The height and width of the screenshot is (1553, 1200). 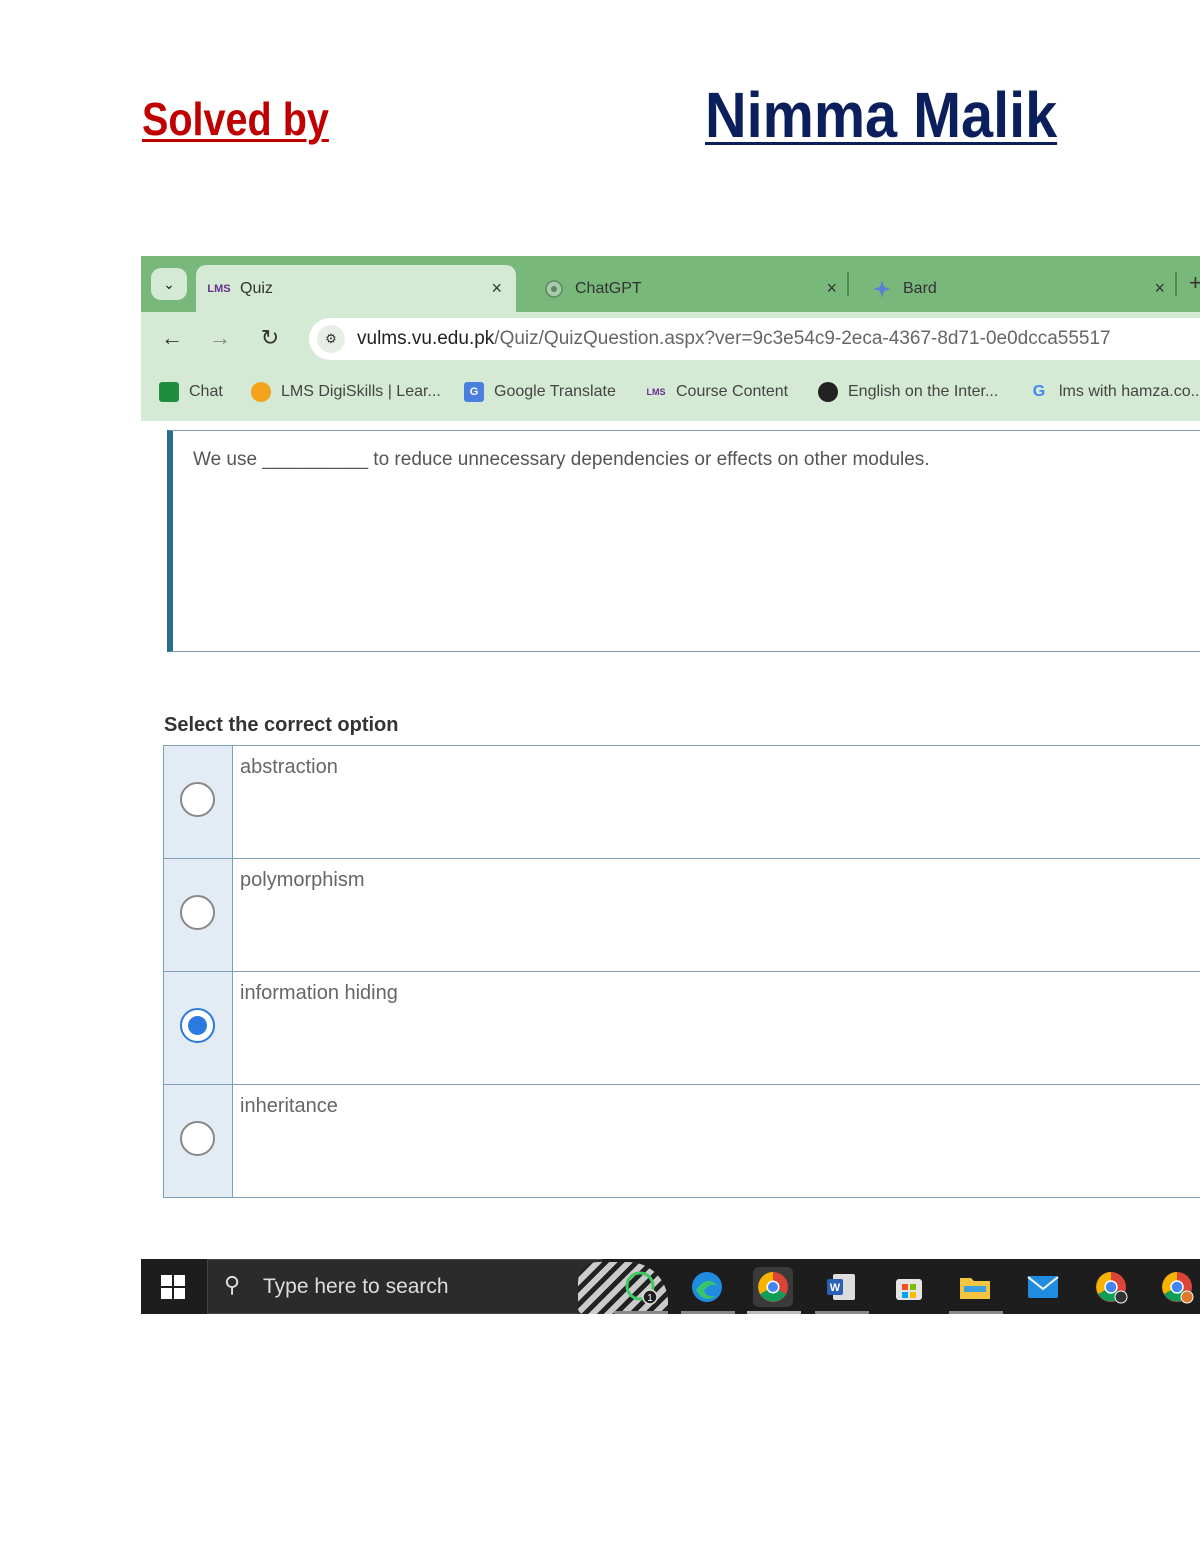 I want to click on bookmark-chat: Chat, so click(x=191, y=392).